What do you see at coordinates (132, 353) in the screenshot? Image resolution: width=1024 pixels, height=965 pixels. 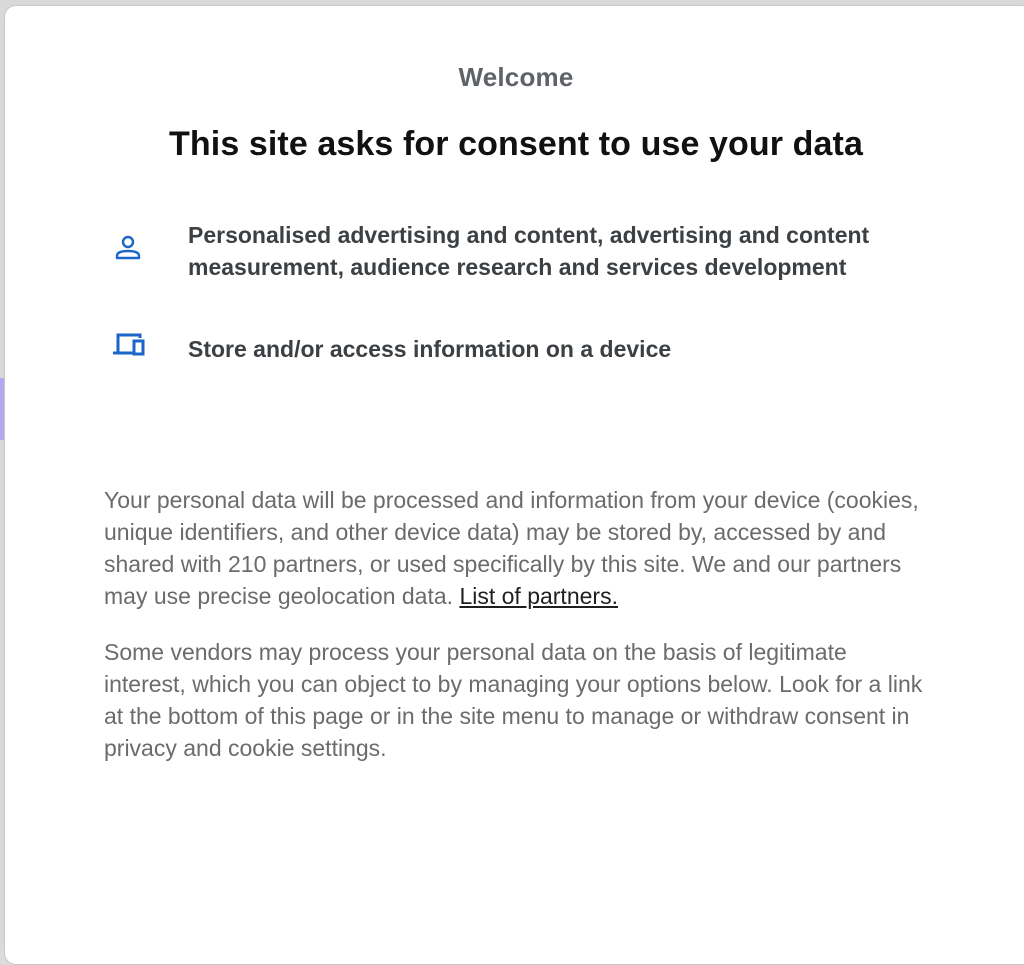 I see `devices-icon` at bounding box center [132, 353].